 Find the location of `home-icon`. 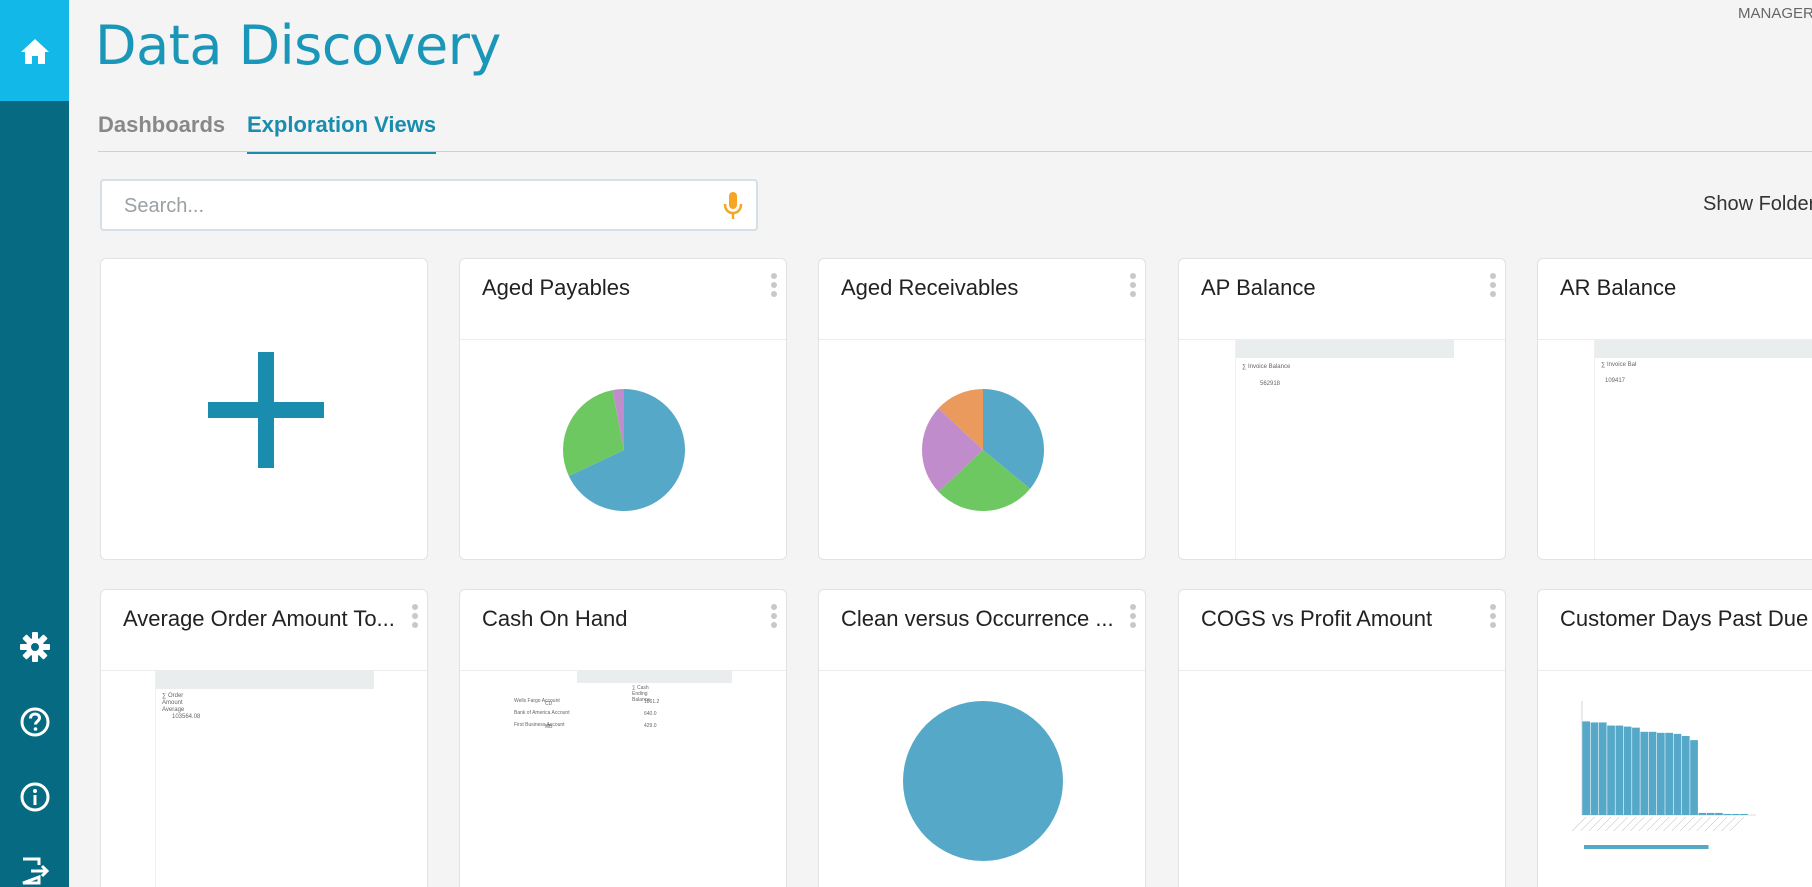

home-icon is located at coordinates (34, 51).